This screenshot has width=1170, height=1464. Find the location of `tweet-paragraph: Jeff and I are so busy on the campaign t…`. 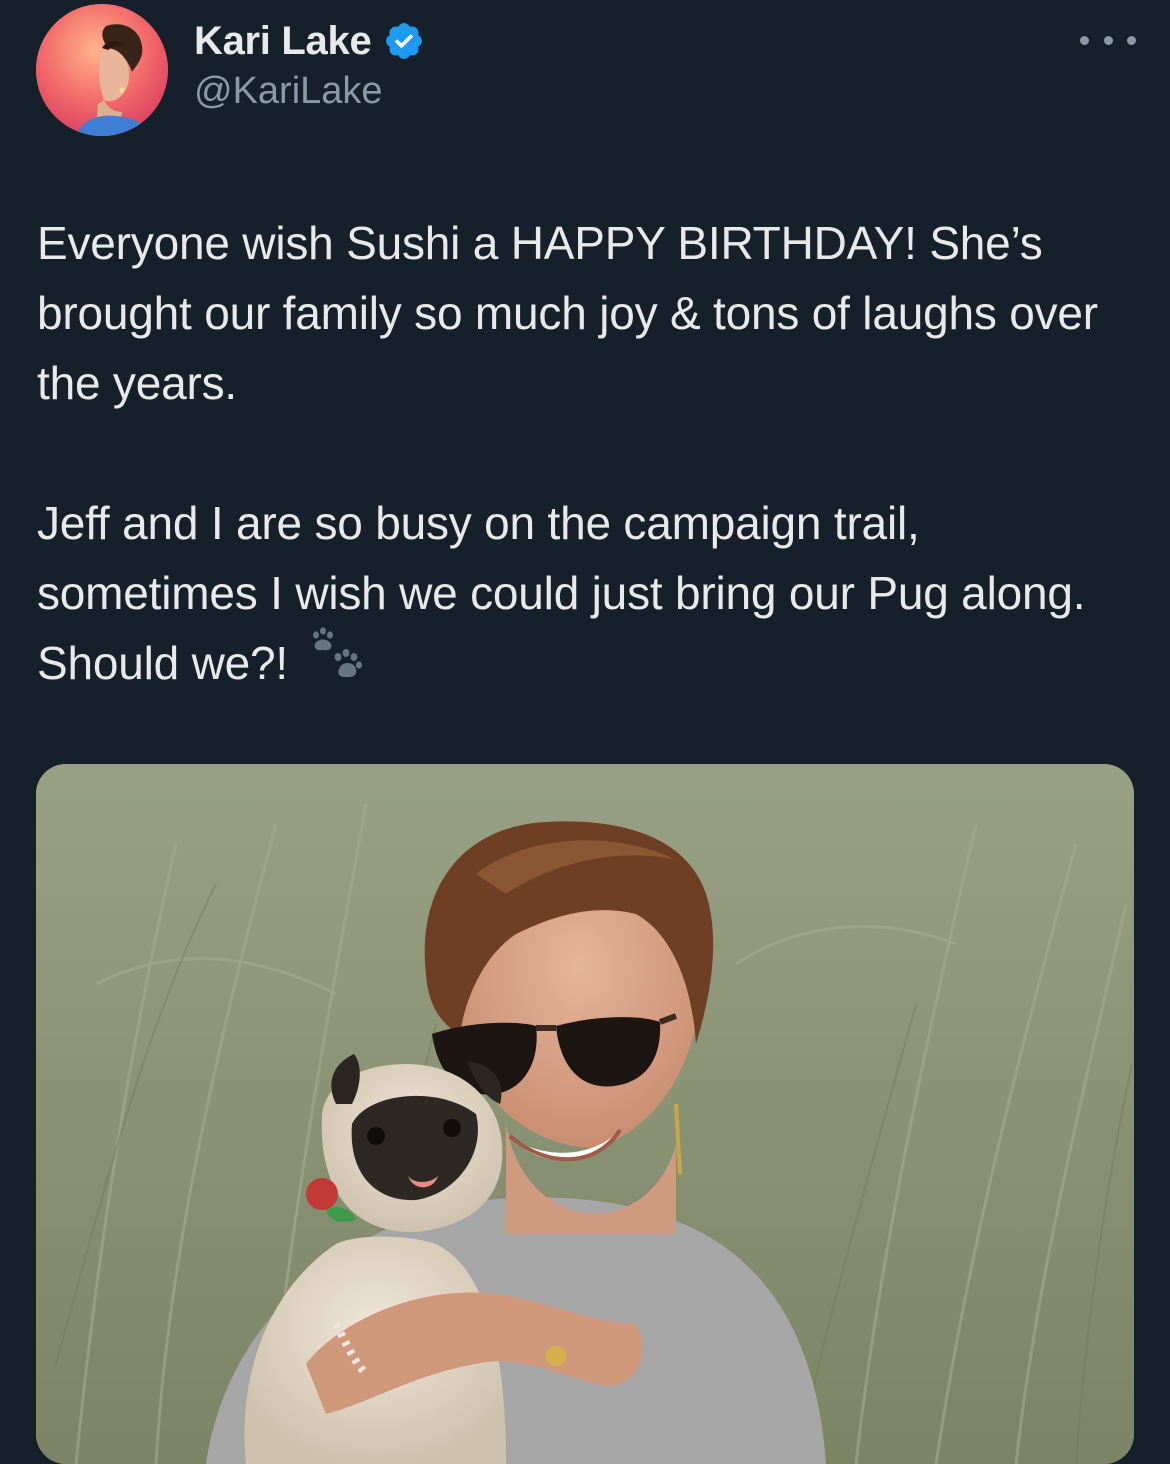

tweet-paragraph: Jeff and I are so busy on the campaign t… is located at coordinates (592, 593).